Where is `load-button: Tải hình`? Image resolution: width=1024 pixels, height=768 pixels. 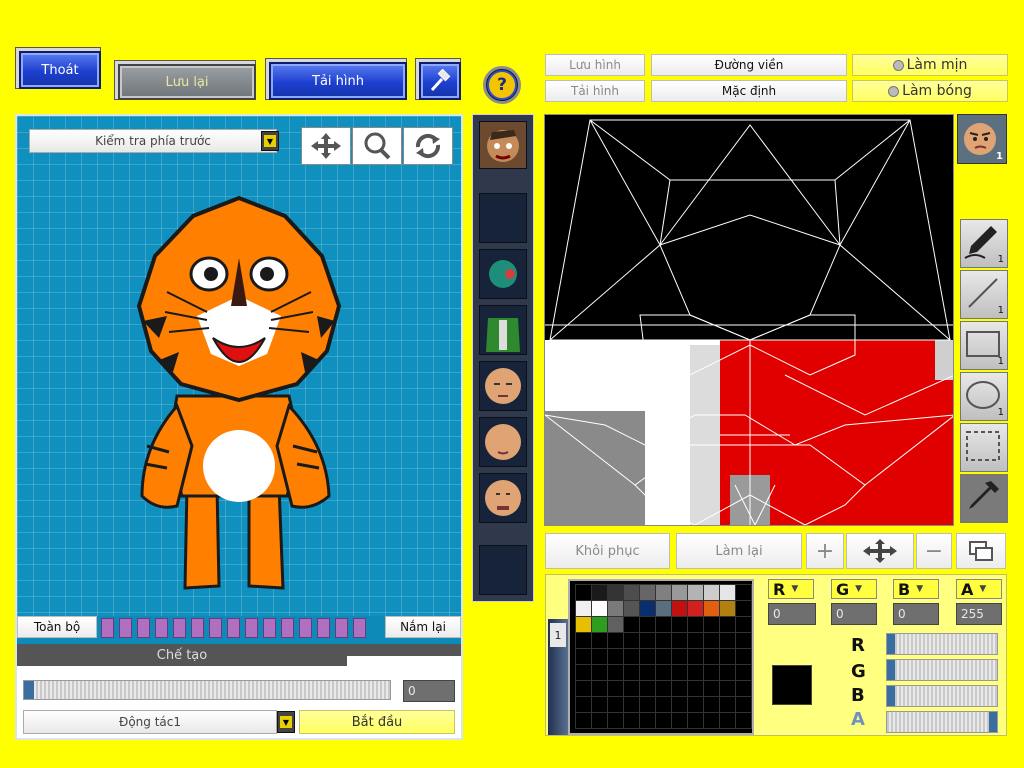
load-button: Tải hình is located at coordinates (338, 81).